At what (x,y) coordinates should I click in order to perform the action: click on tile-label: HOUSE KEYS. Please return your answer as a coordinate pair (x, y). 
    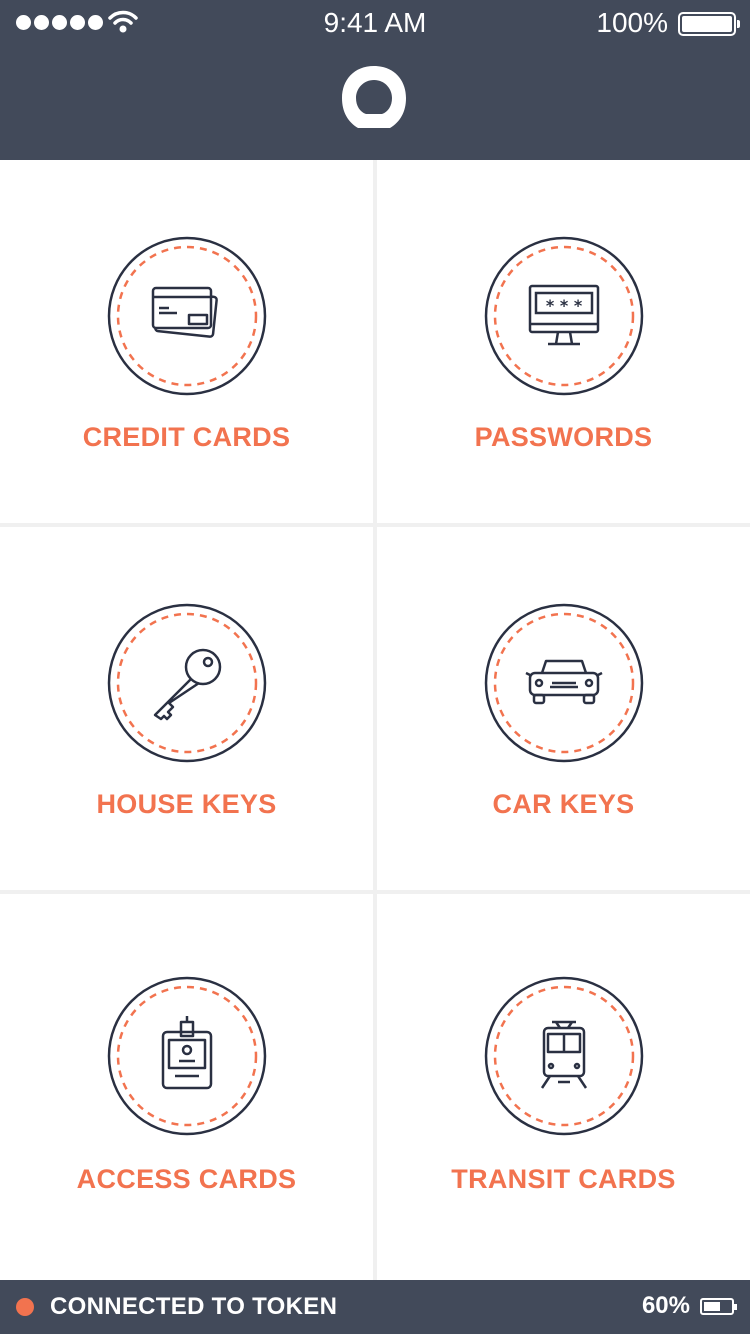
    Looking at the image, I should click on (186, 804).